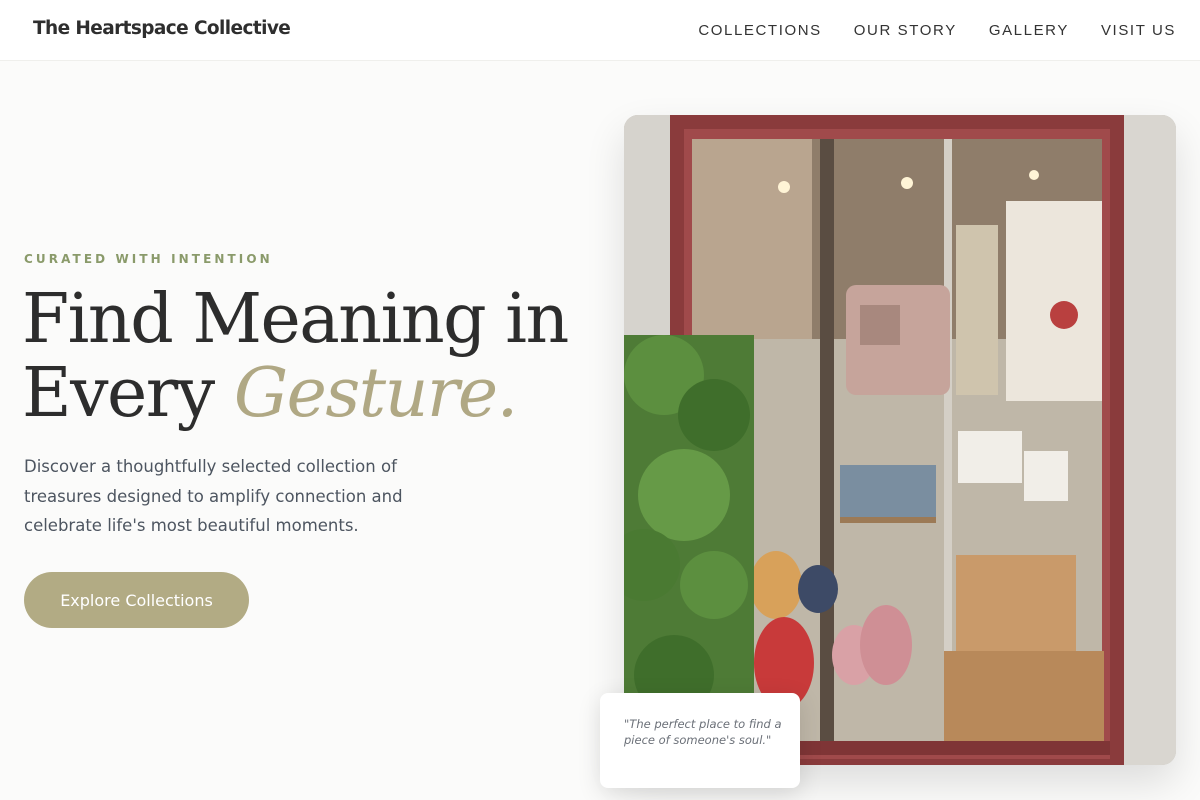 The width and height of the screenshot is (1200, 800). Describe the element at coordinates (905, 30) in the screenshot. I see `nav-our-story: OUR STORY` at that location.